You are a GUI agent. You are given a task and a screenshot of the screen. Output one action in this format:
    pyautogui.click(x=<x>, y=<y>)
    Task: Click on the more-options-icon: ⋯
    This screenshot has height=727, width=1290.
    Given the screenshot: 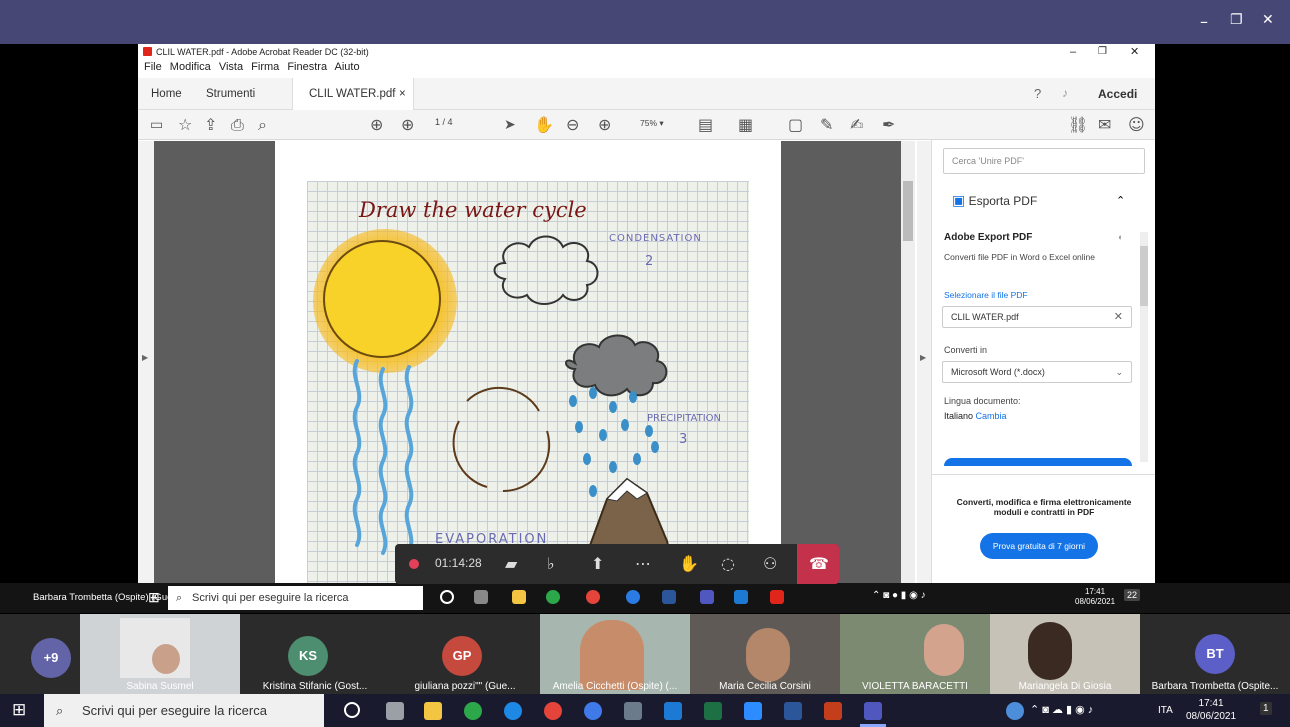 What is the action you would take?
    pyautogui.click(x=643, y=563)
    